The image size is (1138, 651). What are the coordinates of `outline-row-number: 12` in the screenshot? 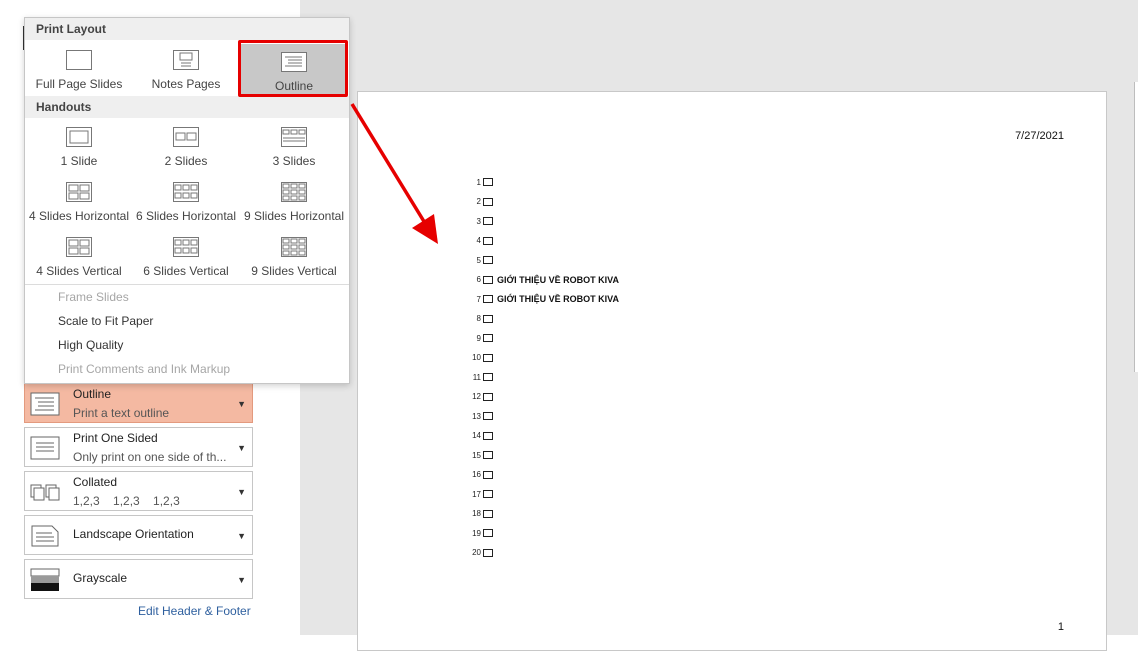 It's located at (476, 396).